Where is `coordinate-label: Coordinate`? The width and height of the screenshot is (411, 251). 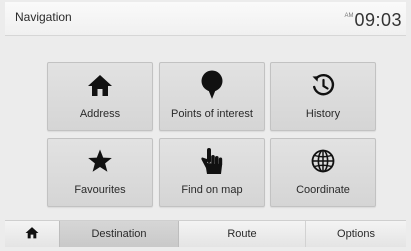 coordinate-label: Coordinate is located at coordinates (323, 190).